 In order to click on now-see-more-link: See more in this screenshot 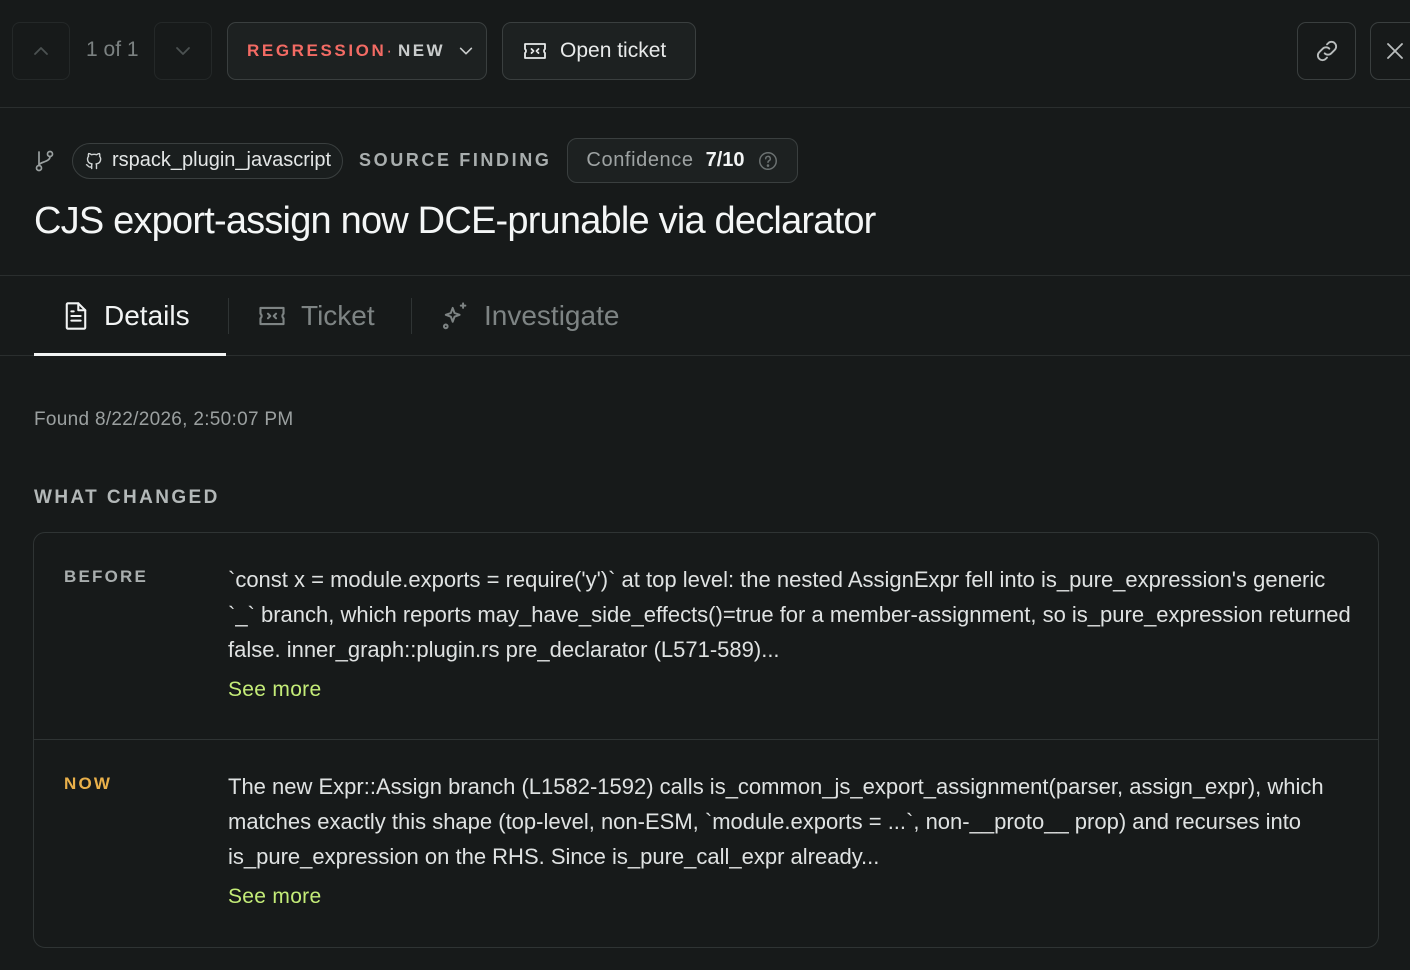, I will do `click(274, 897)`.